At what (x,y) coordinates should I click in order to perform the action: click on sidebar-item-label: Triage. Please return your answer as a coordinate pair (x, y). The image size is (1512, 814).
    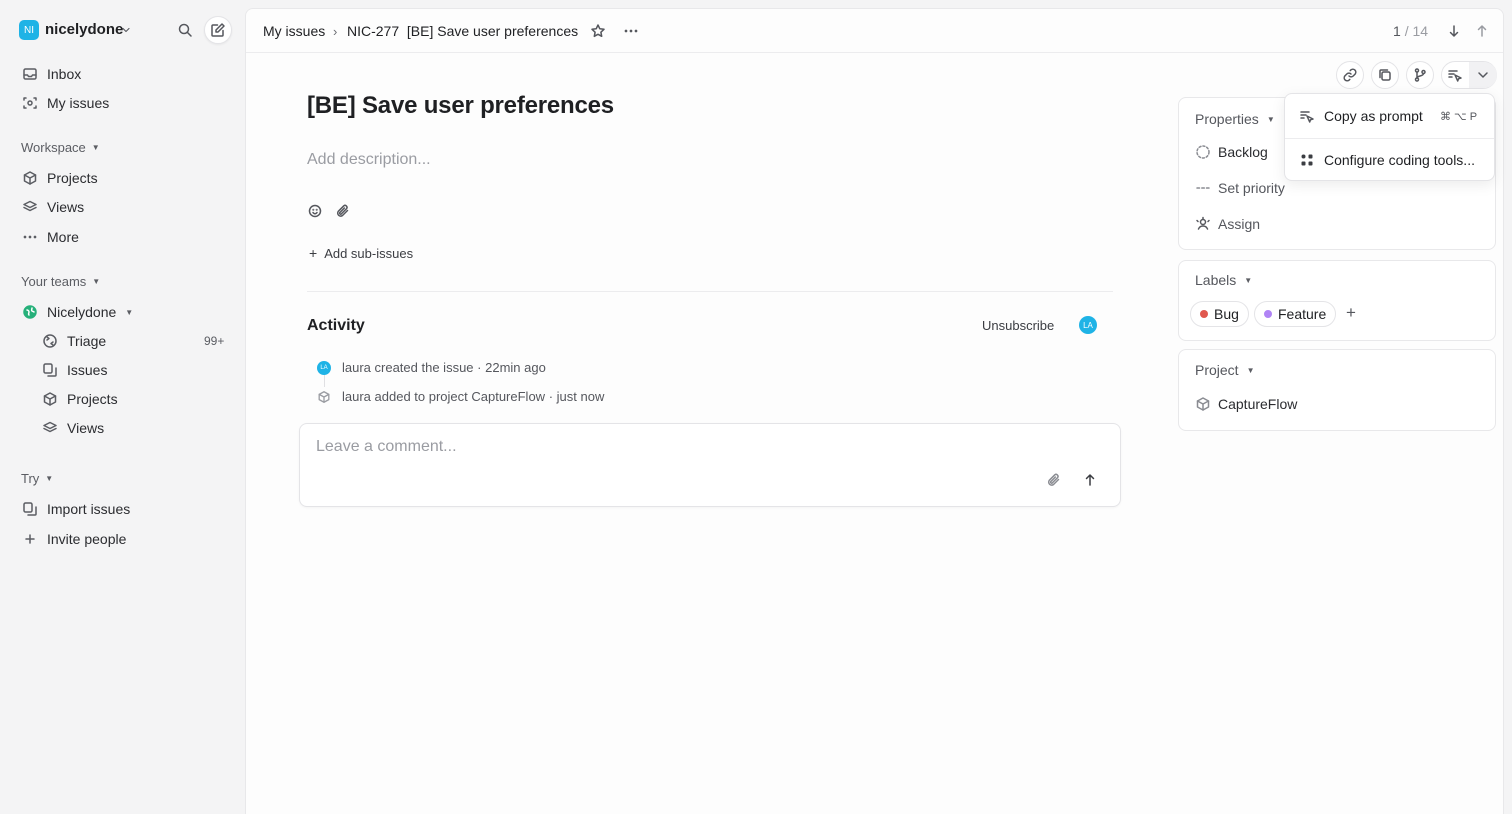
    Looking at the image, I should click on (87, 341).